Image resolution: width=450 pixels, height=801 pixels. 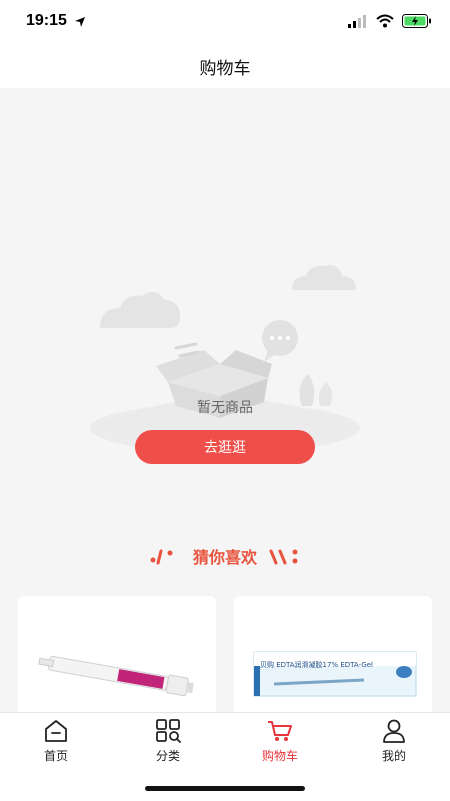 I want to click on tab-label: 分类, so click(x=167, y=756).